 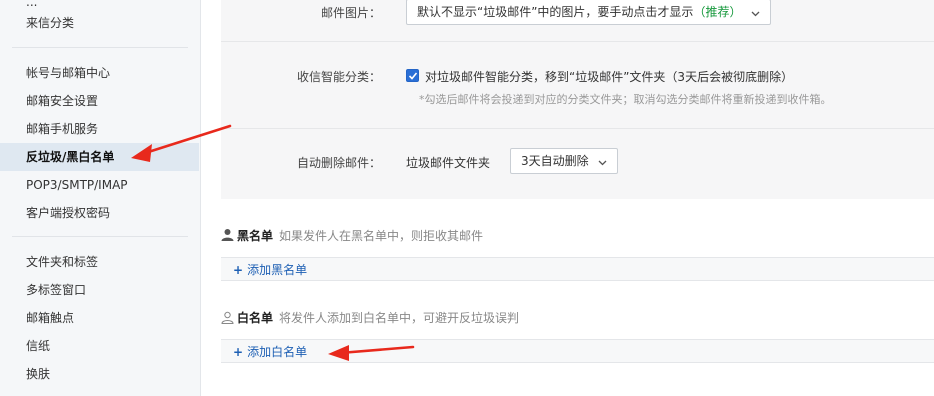 I want to click on sidebar-item-client-auth-password: 客户端授权密码, so click(x=99, y=213).